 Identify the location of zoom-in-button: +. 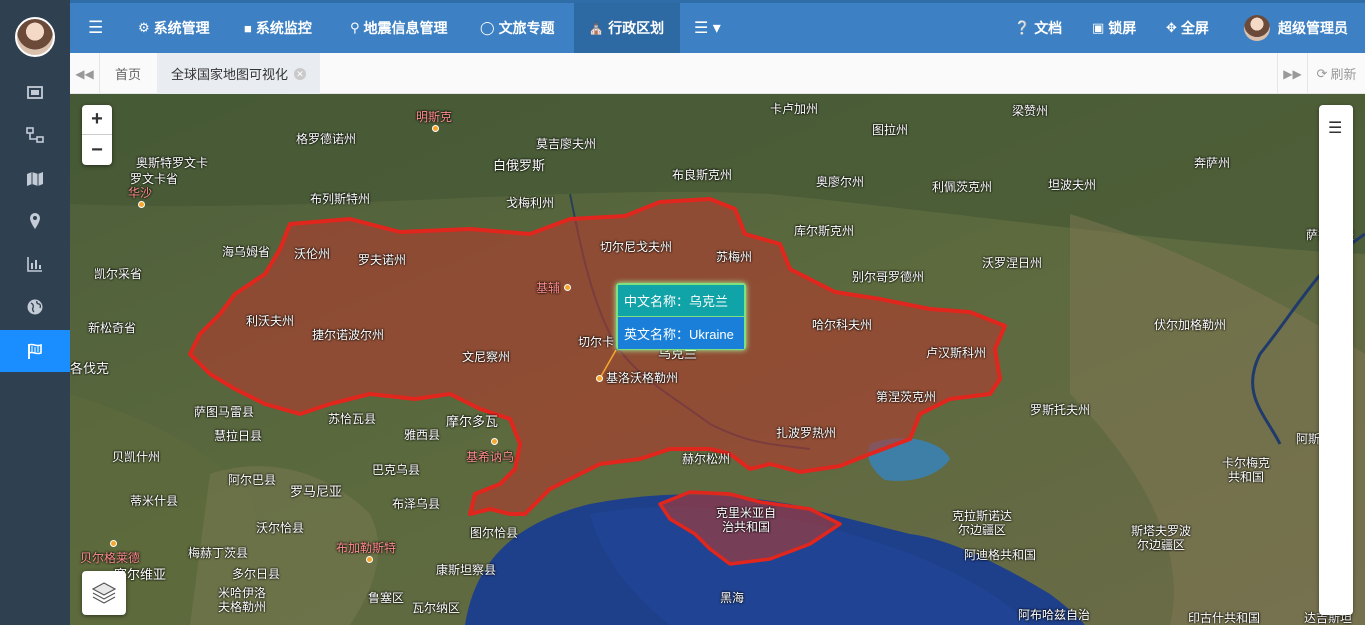
(97, 120).